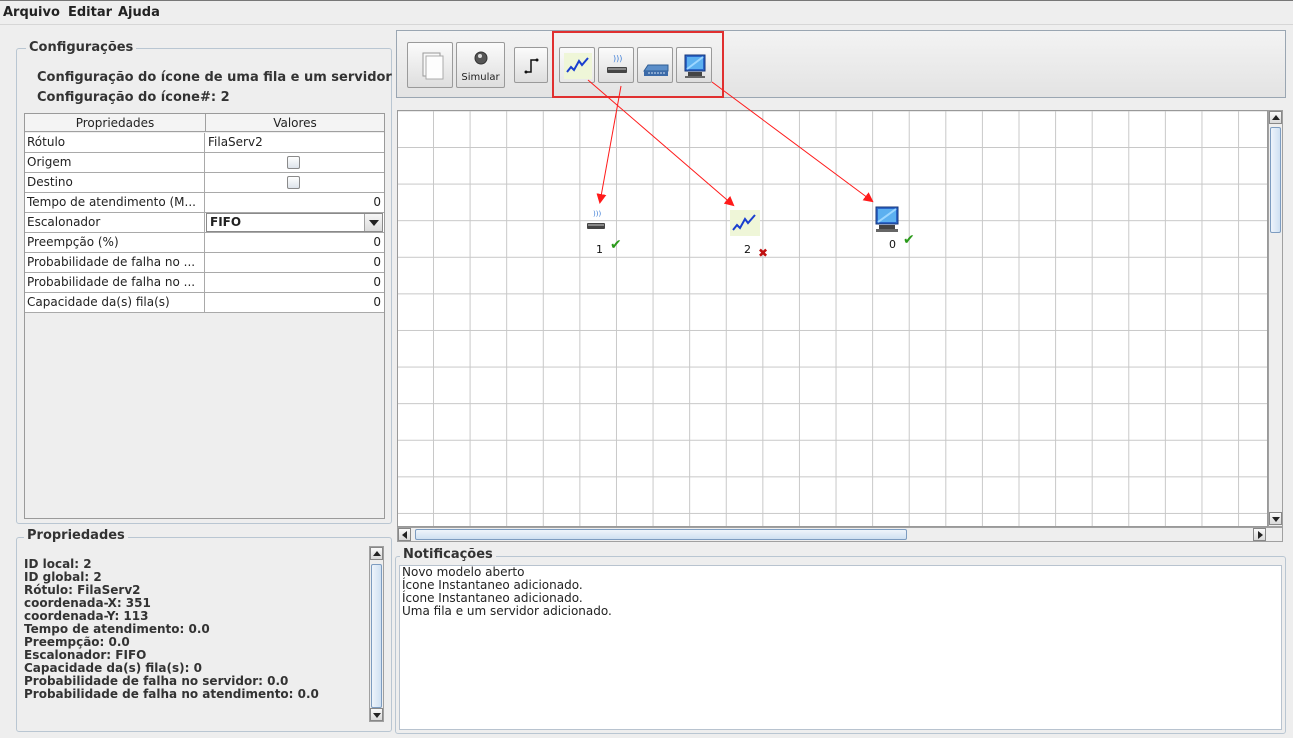 The image size is (1293, 738). I want to click on notification-line: Uma fila e um servidor adicionado., so click(507, 611).